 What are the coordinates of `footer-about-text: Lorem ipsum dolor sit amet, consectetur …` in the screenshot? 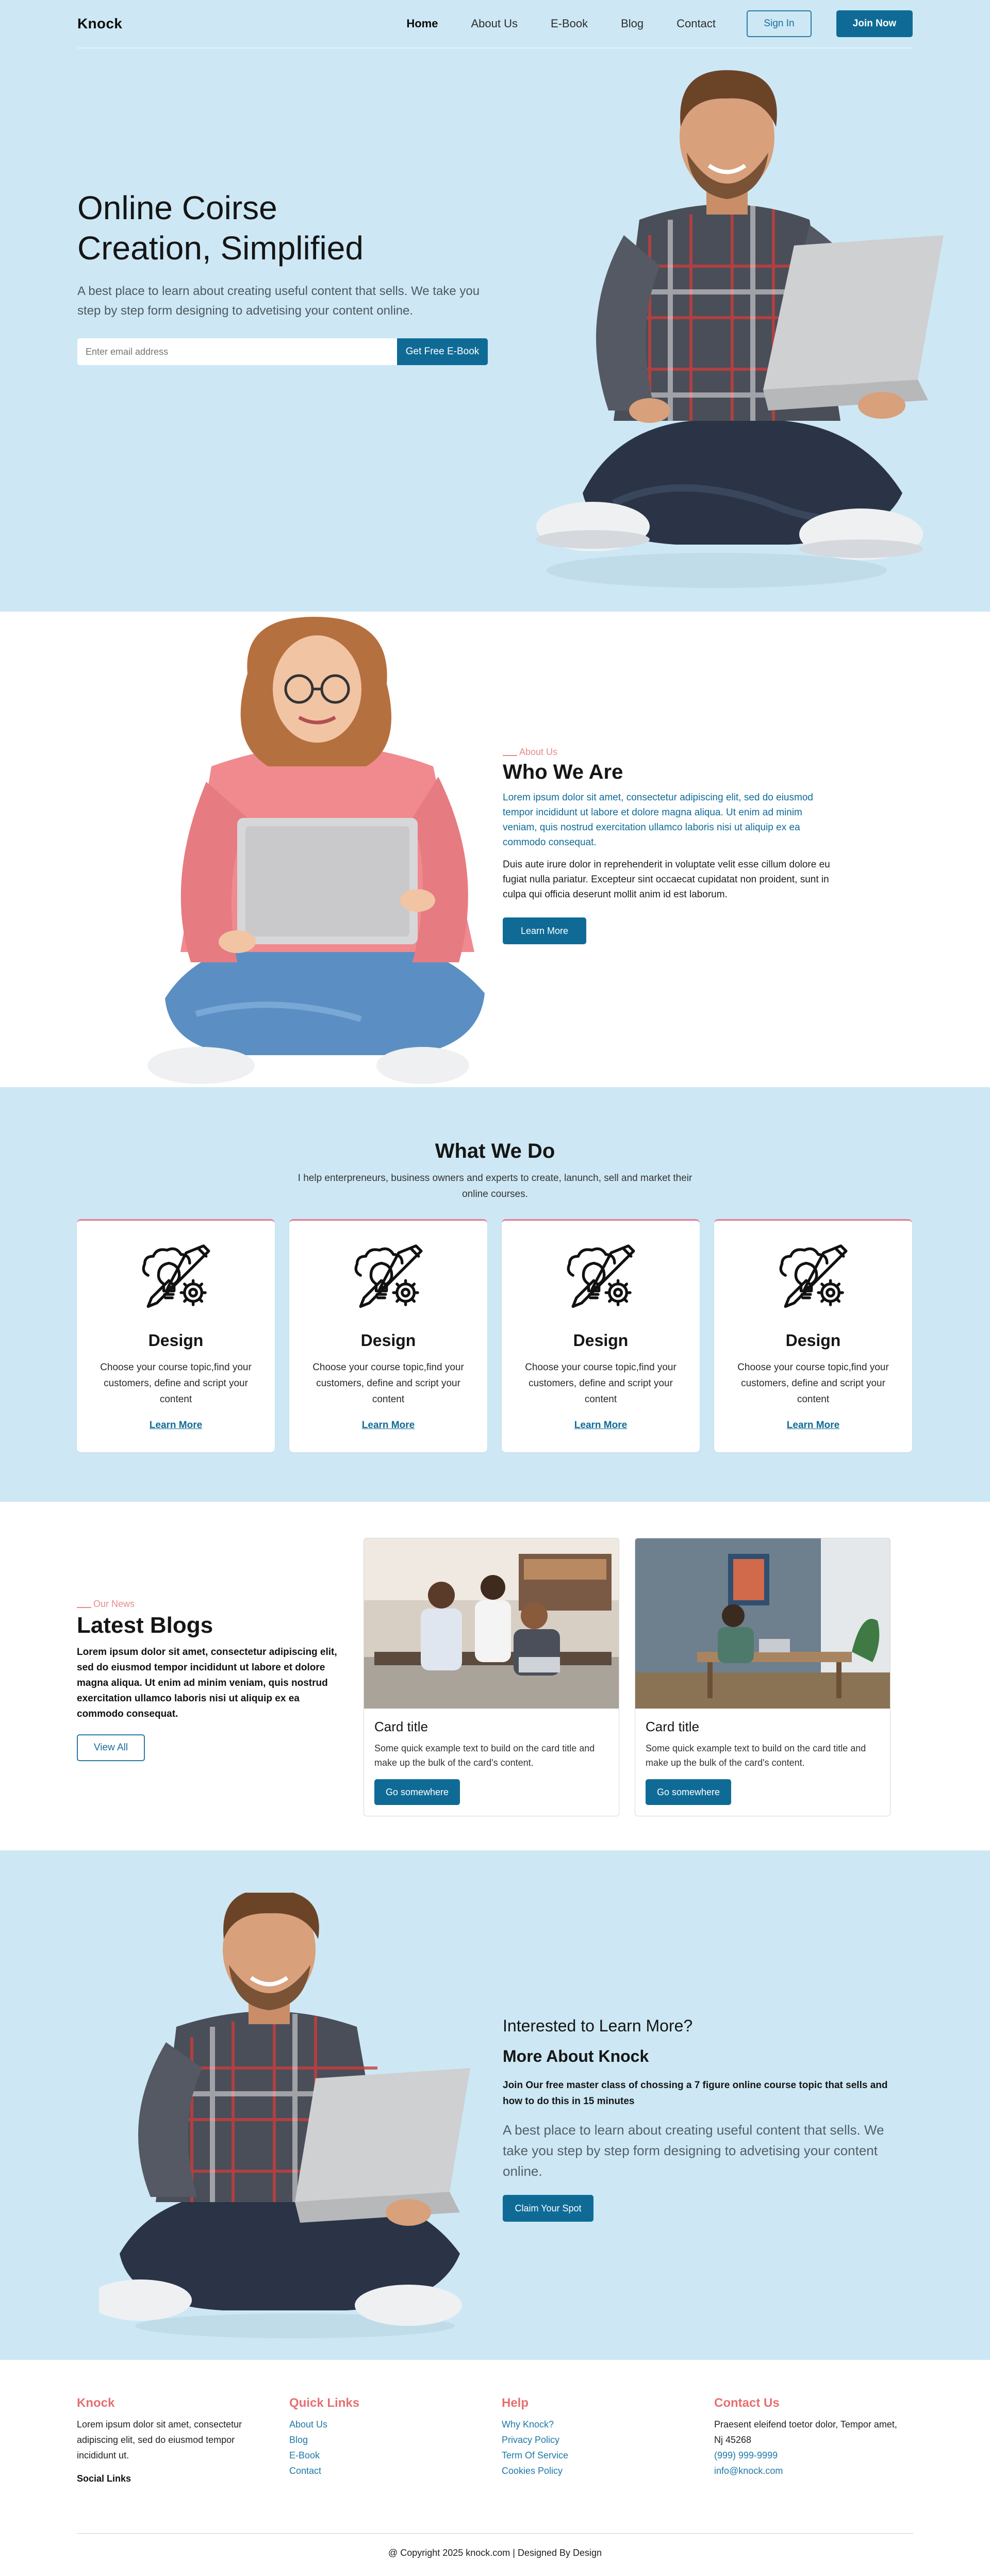 It's located at (159, 2439).